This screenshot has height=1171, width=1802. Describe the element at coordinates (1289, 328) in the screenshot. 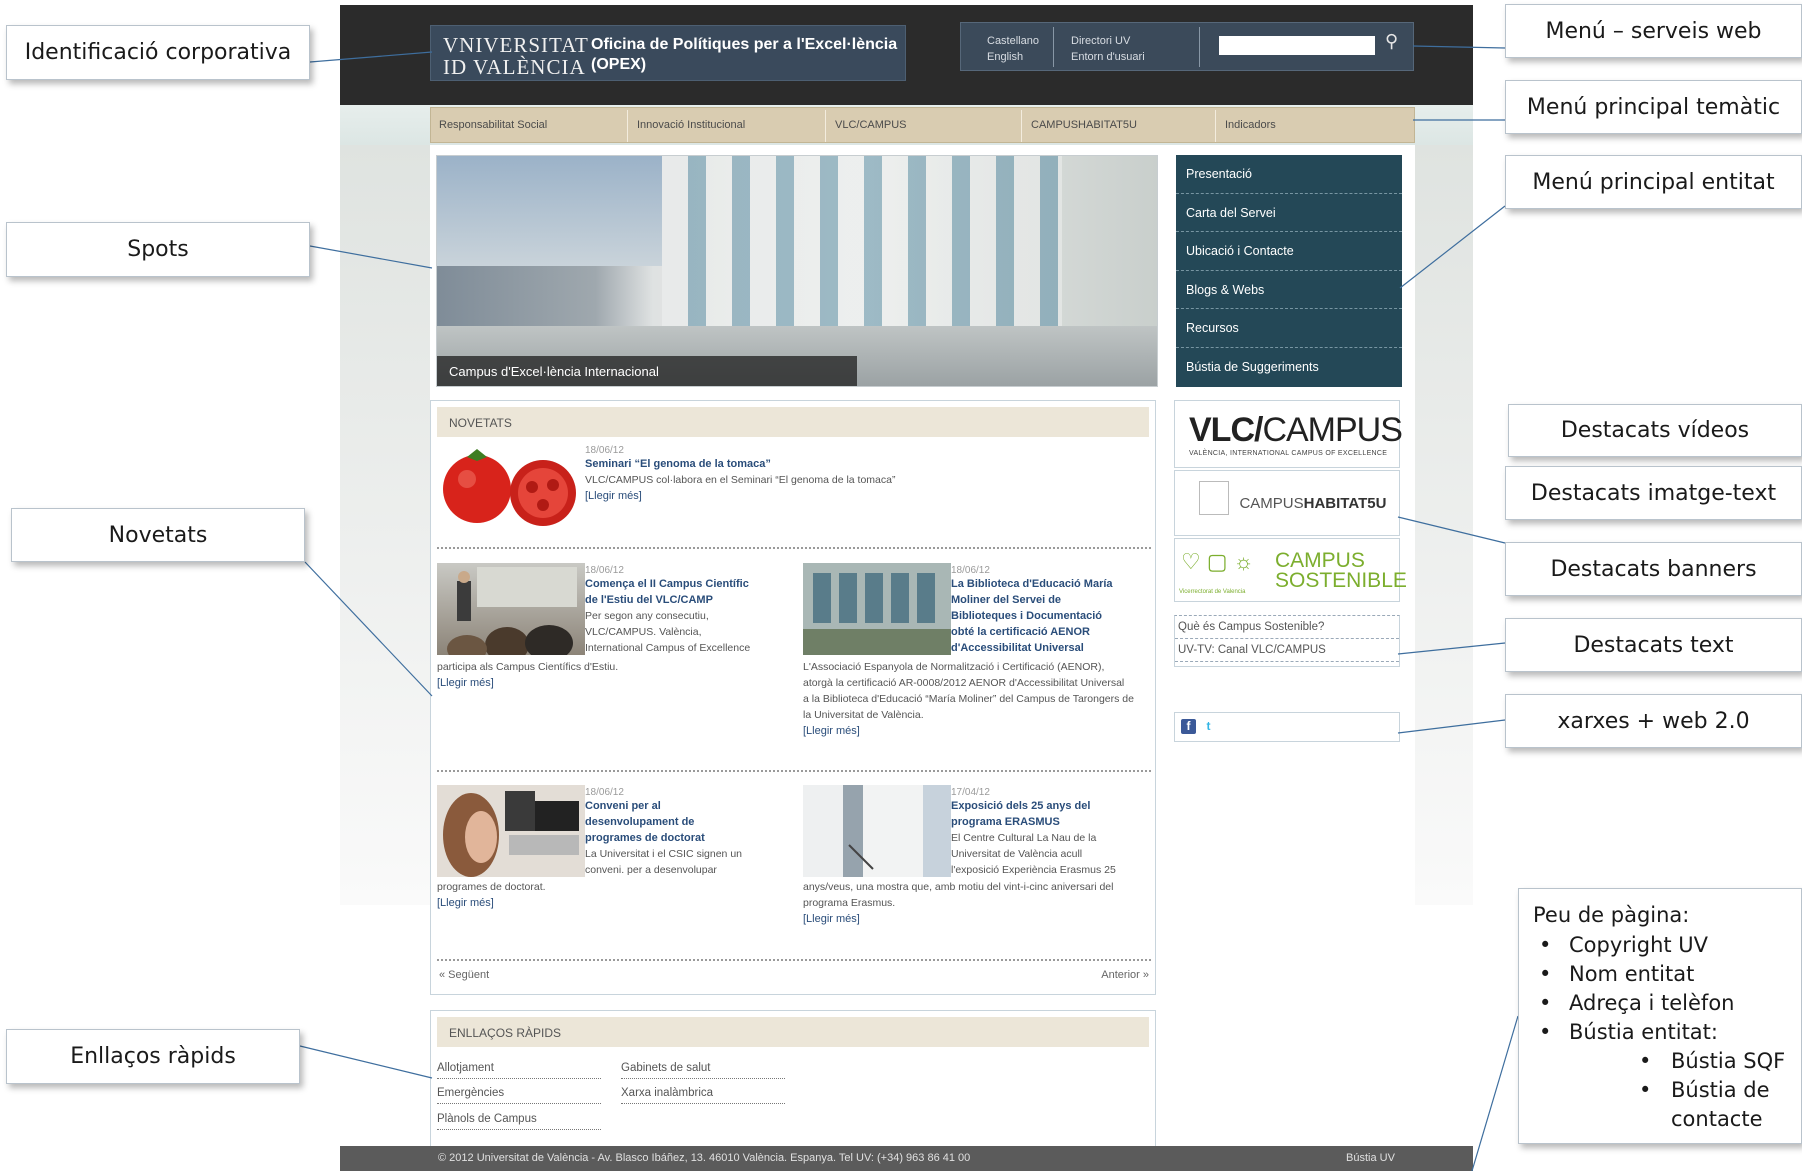

I see `entity-menu-item-resources: Recursos` at that location.